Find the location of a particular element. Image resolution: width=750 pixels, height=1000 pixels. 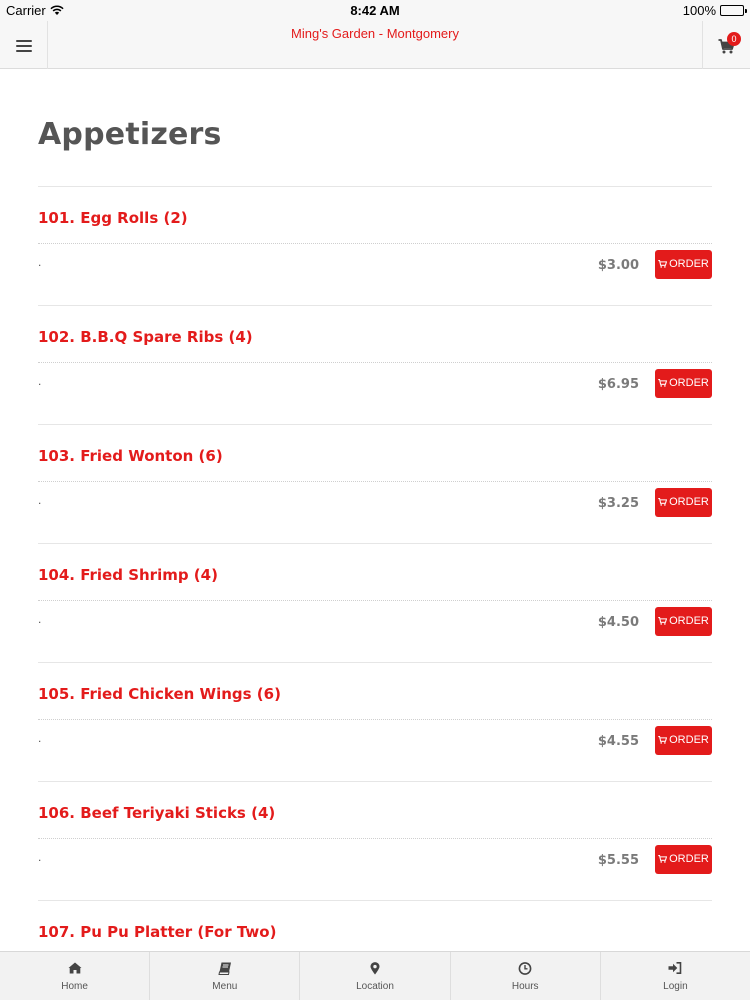

tab-home: Home is located at coordinates (75, 976).